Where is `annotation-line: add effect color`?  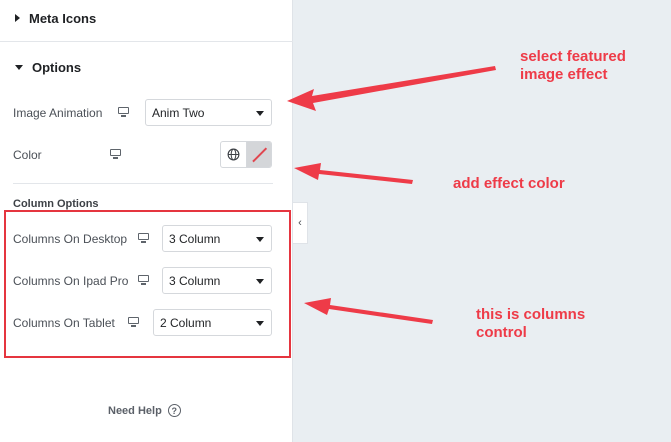 annotation-line: add effect color is located at coordinates (509, 183).